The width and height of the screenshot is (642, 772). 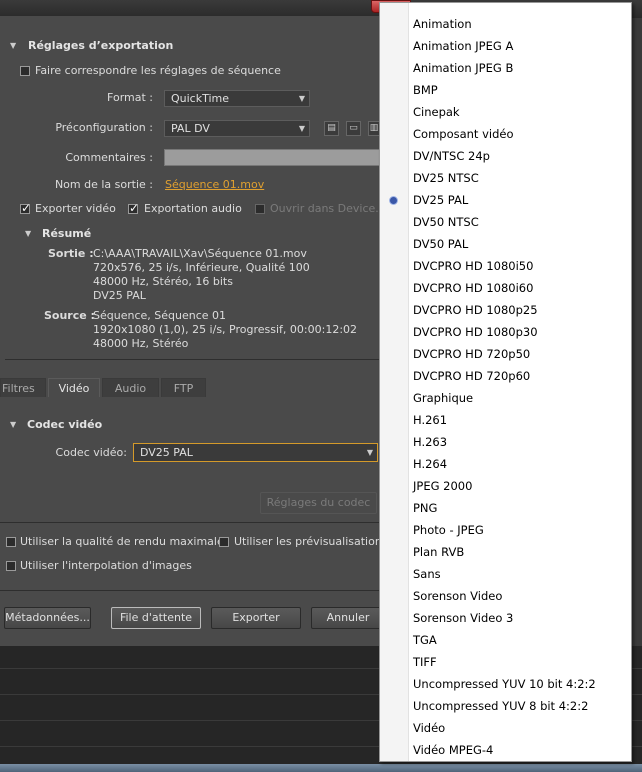 I want to click on cancel-button: Annuler, so click(x=348, y=618).